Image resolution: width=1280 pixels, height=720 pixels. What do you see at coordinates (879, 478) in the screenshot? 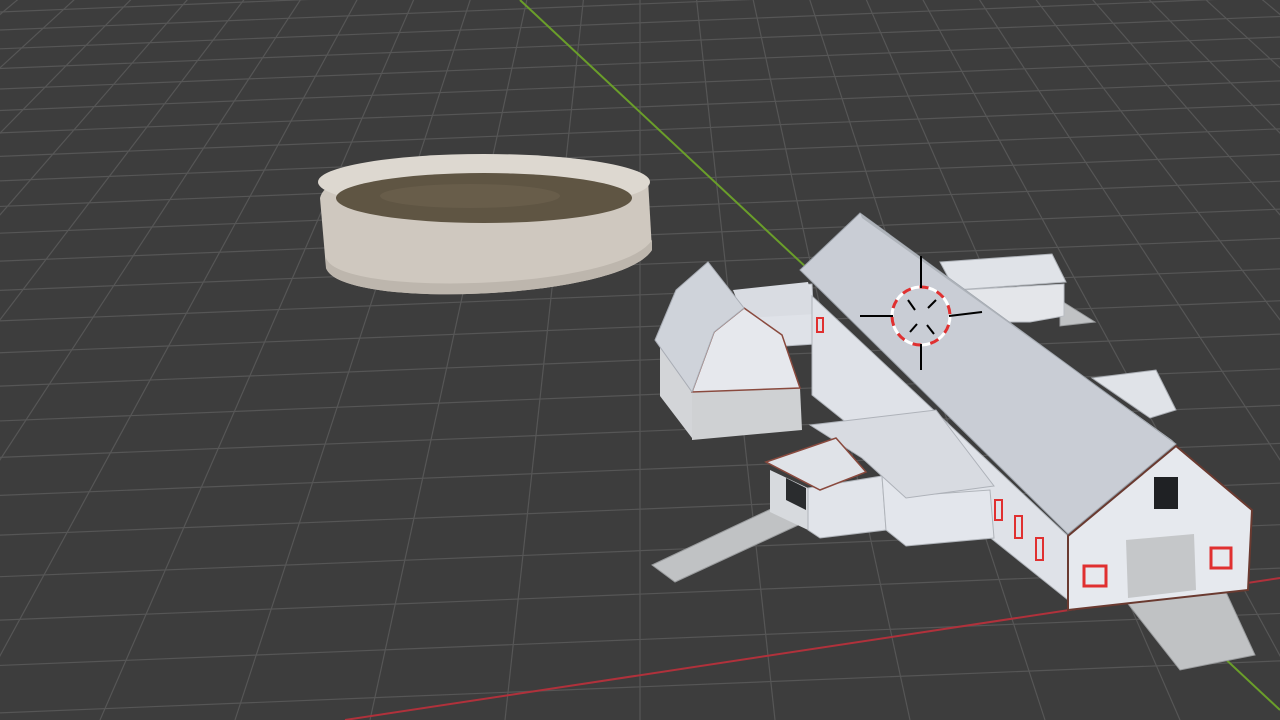
I see `lean-to-shed` at bounding box center [879, 478].